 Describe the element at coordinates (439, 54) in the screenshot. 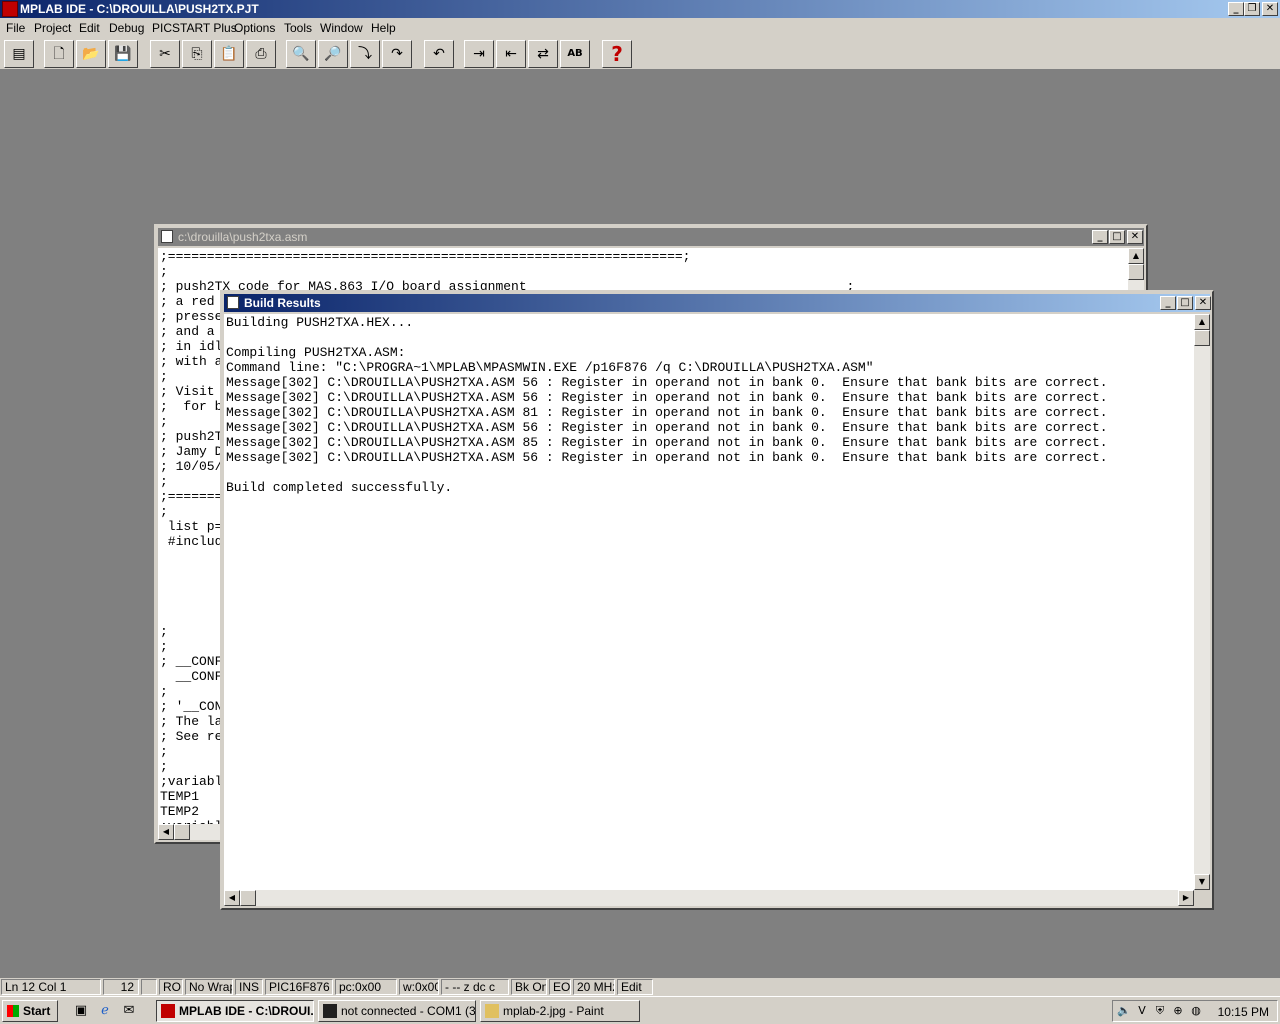

I see `undo-button: ↶` at that location.